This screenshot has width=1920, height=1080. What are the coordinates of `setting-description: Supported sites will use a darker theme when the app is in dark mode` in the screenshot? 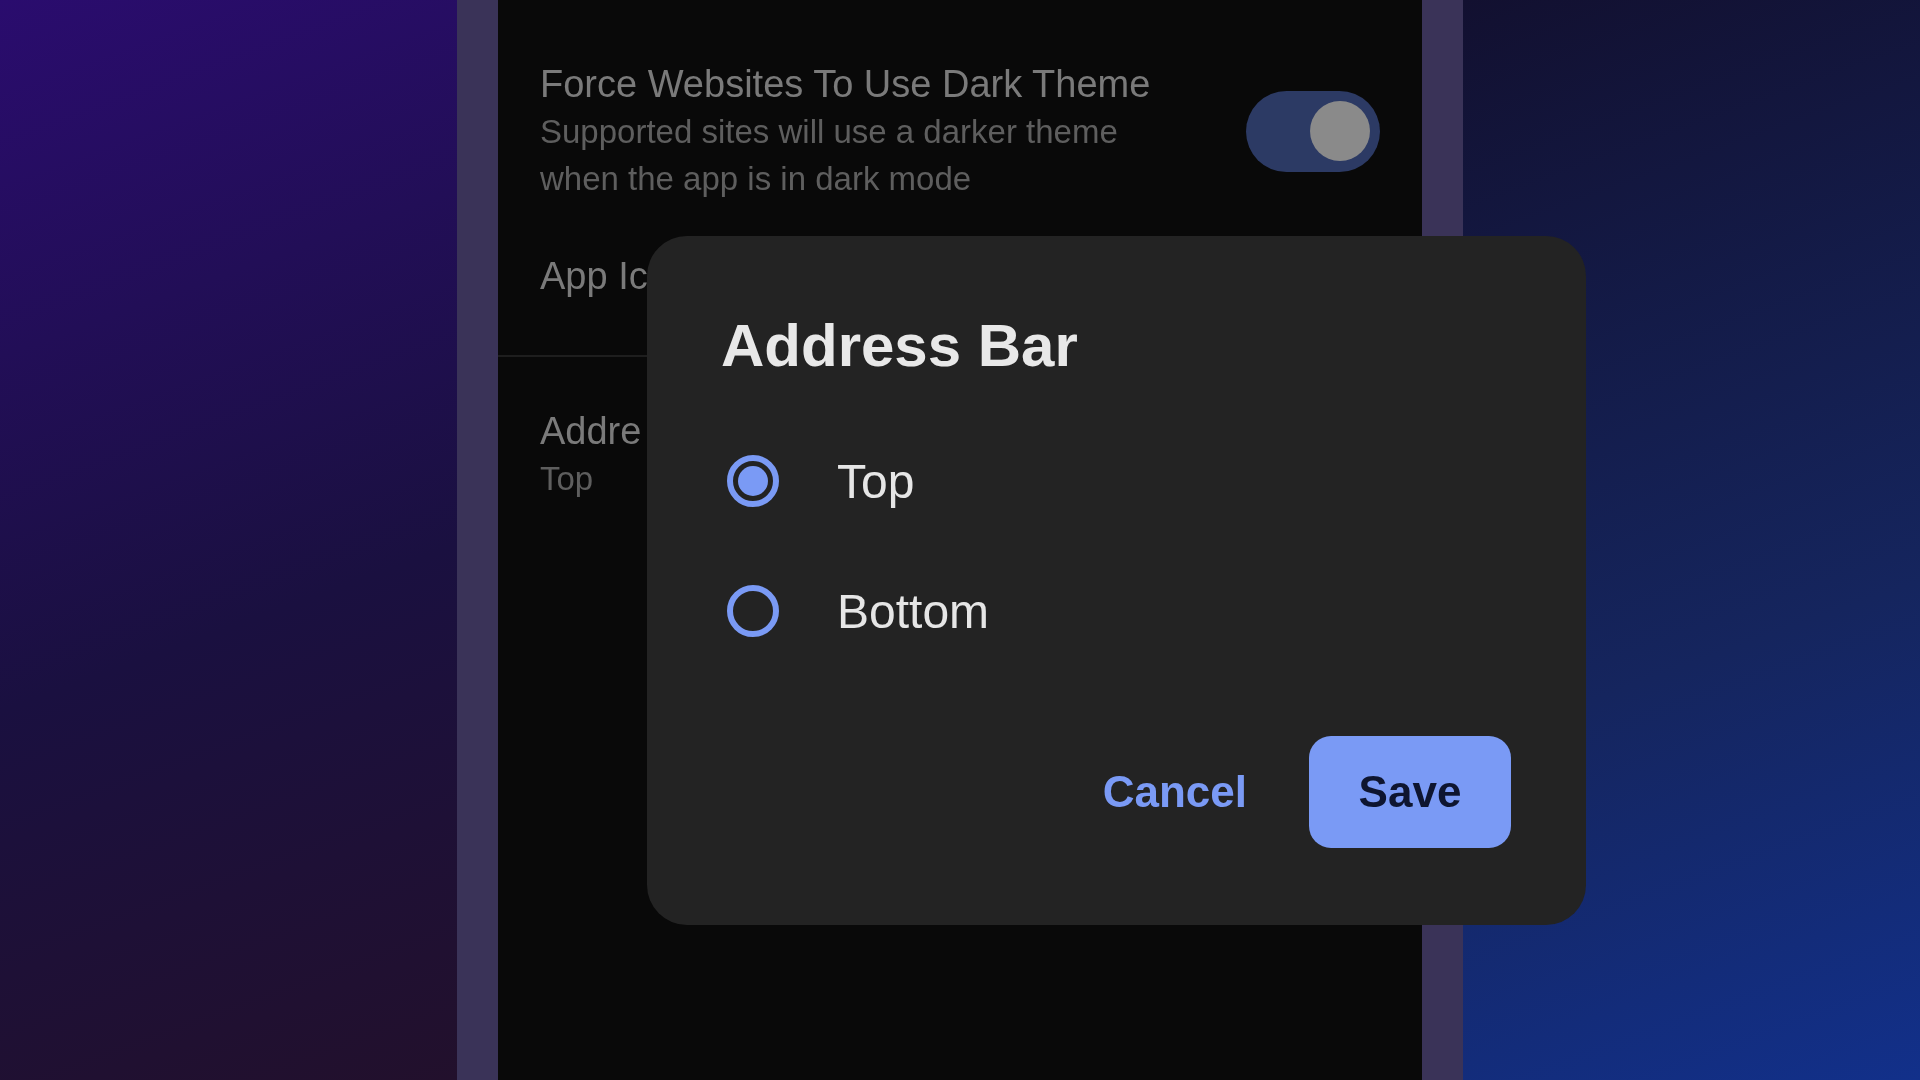 It's located at (829, 155).